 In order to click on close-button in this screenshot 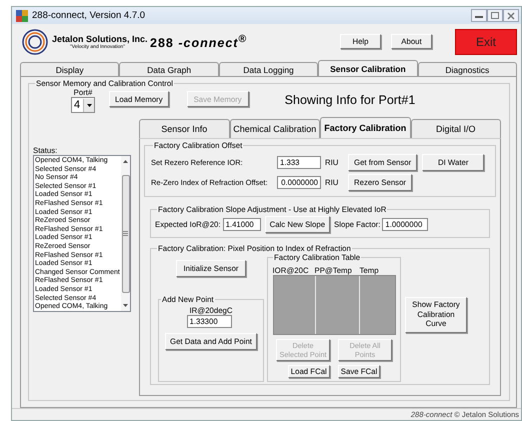, I will do `click(511, 15)`.